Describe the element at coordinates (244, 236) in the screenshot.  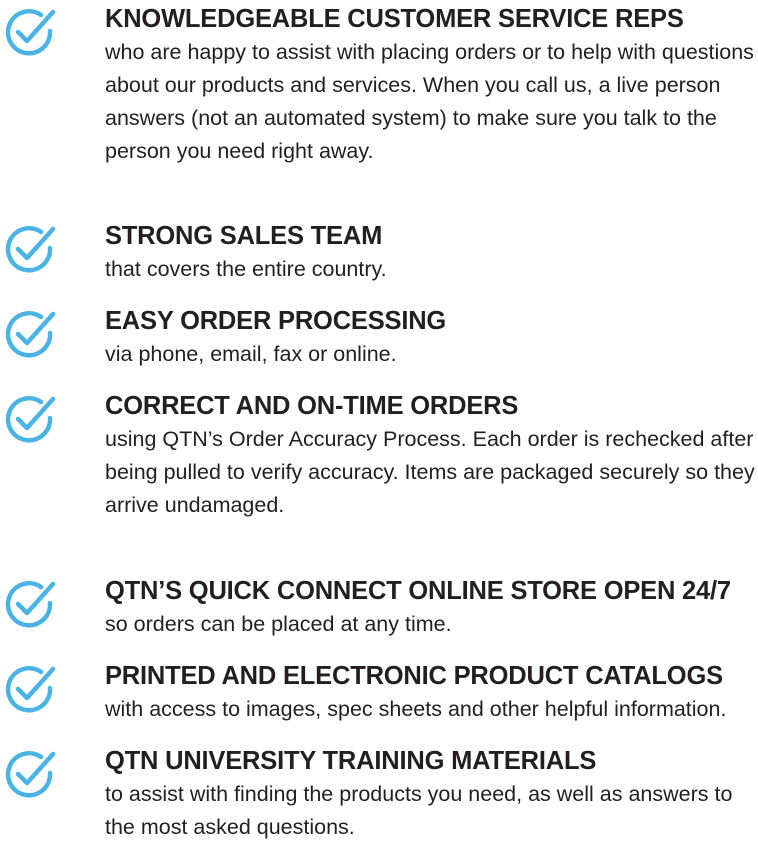
I see `feature-heading: STRONG SALES TEAM` at that location.